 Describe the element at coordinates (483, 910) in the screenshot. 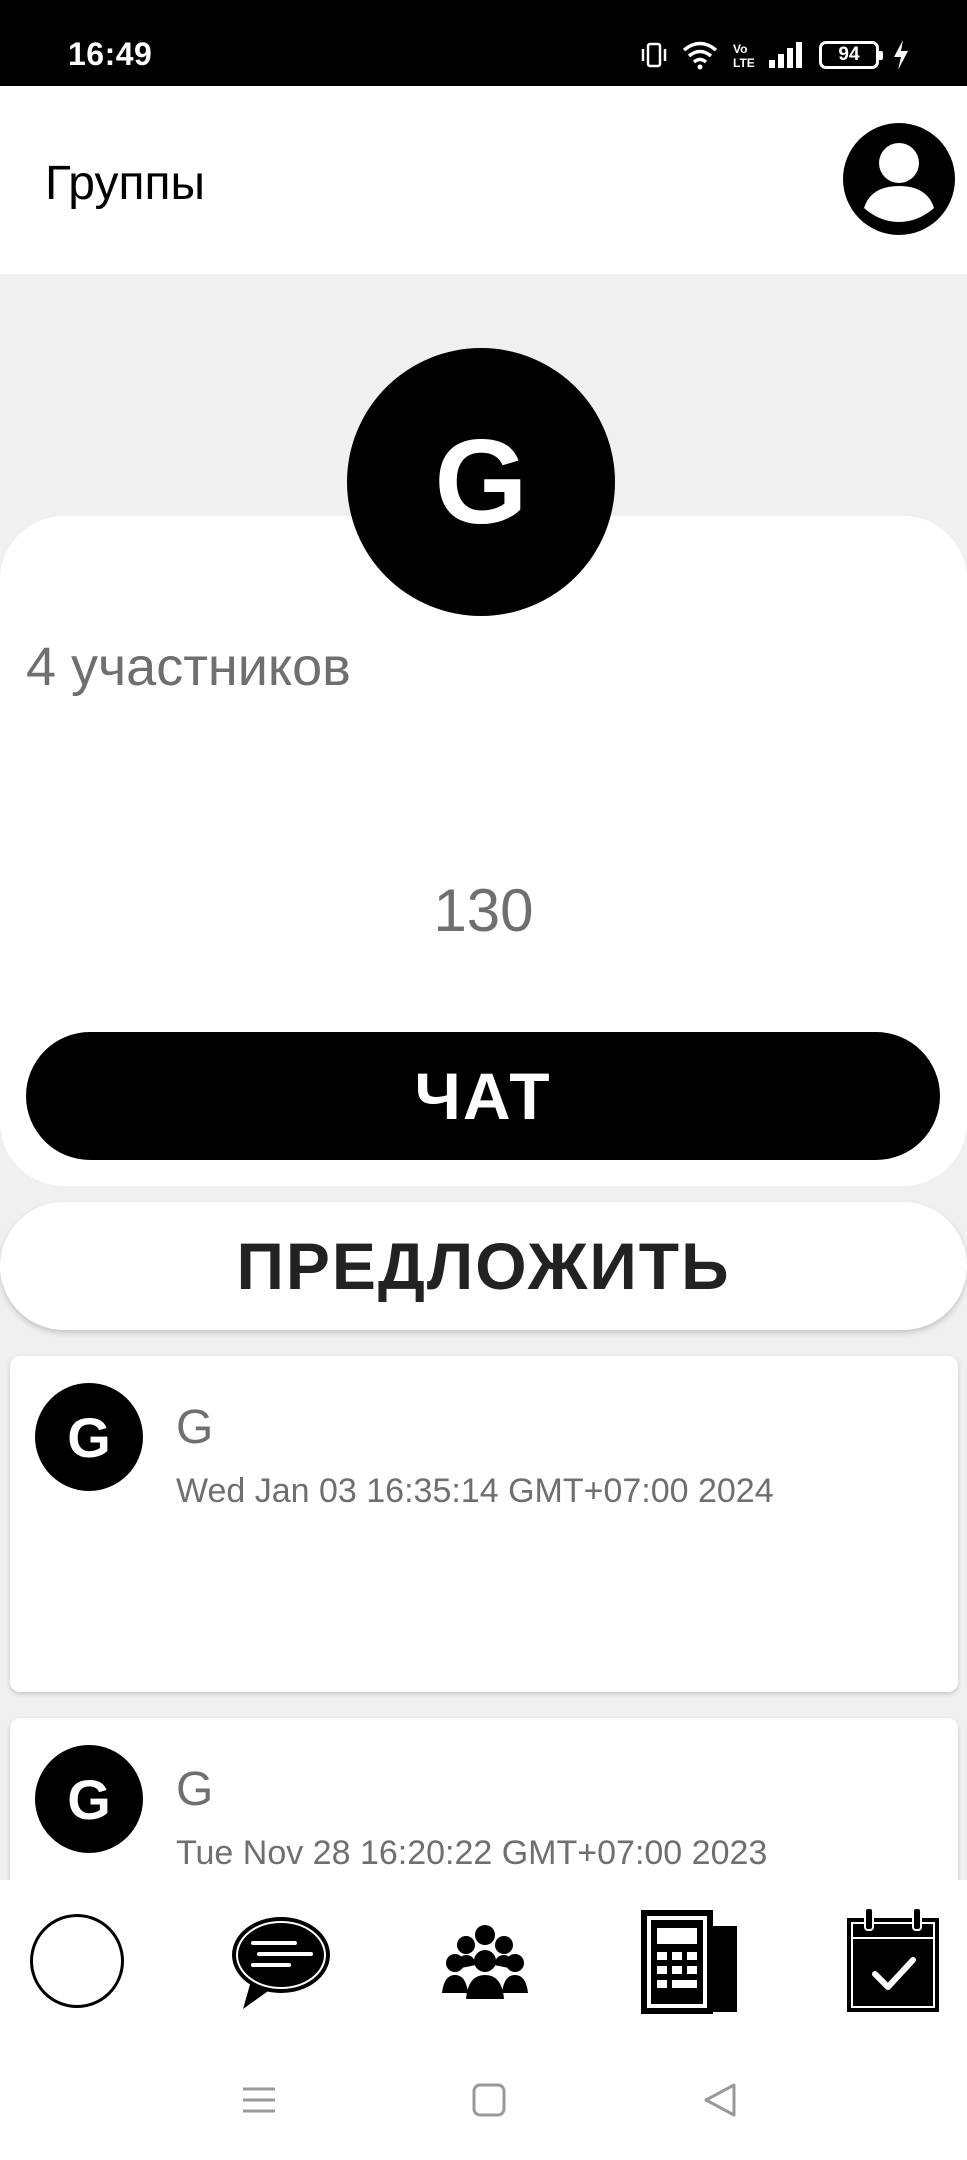

I see `group-counter: 130` at that location.